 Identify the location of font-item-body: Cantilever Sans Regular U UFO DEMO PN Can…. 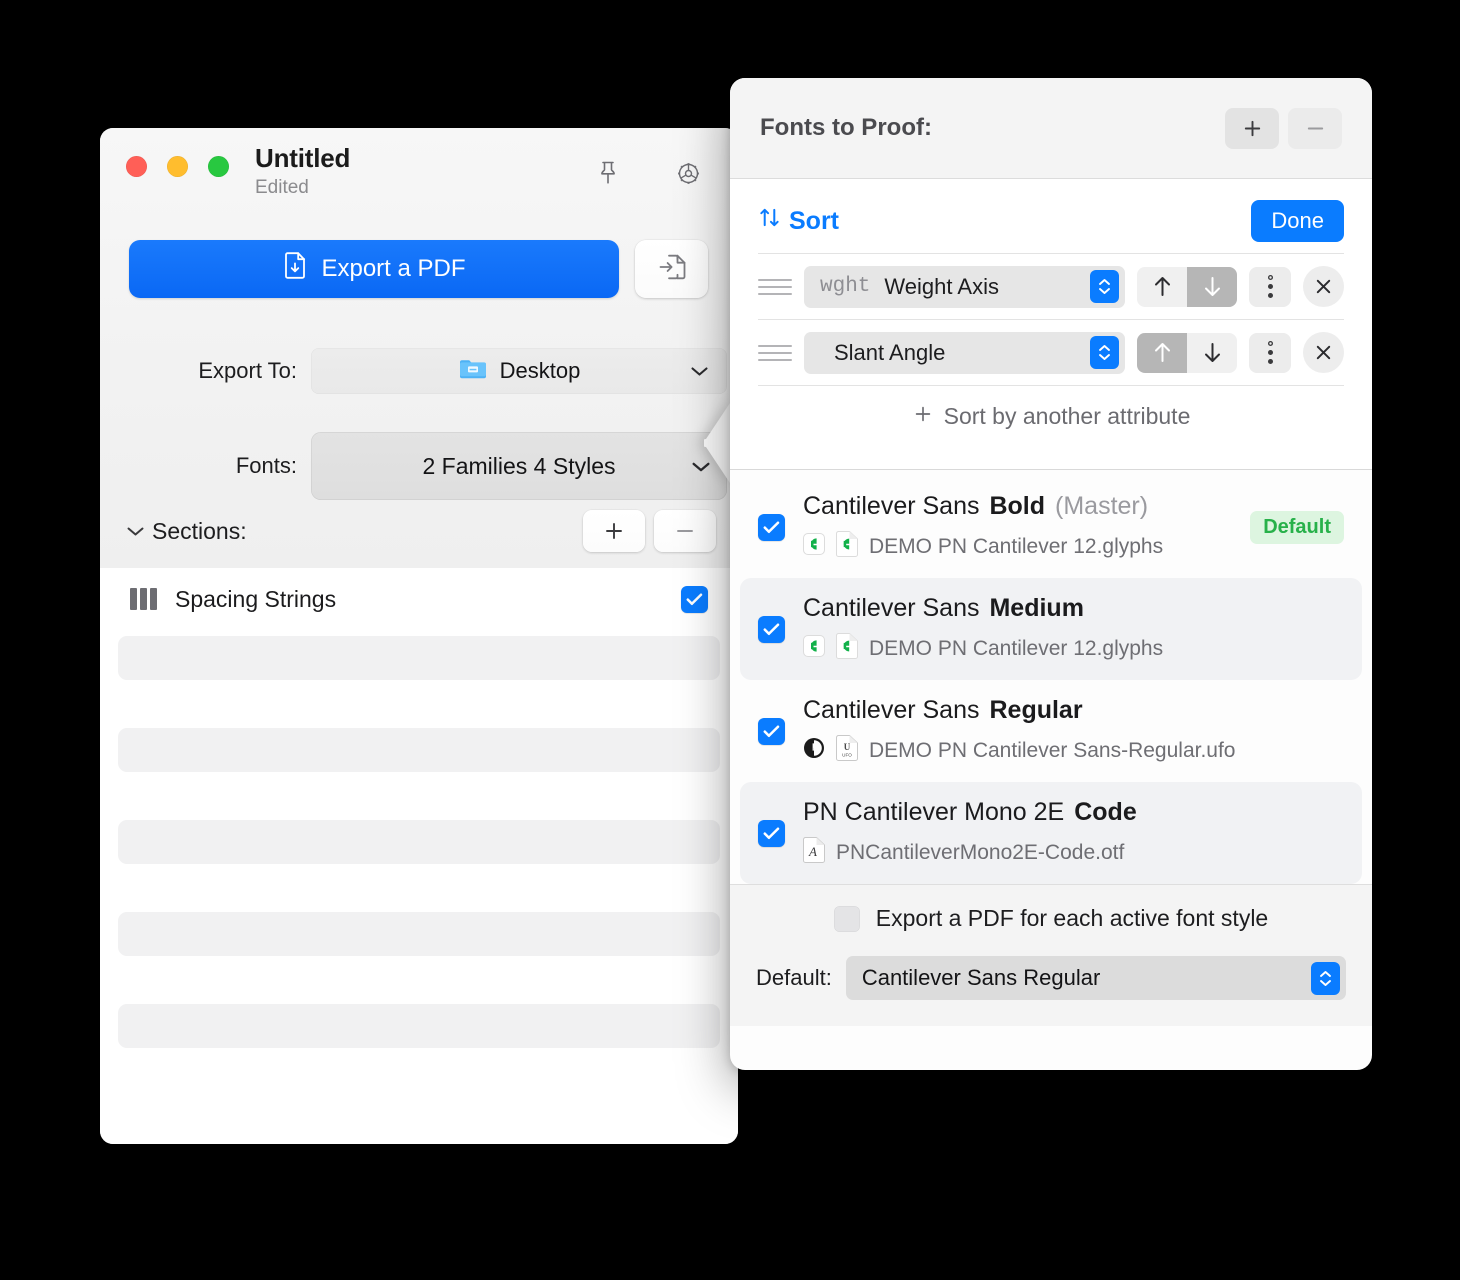
(1073, 731).